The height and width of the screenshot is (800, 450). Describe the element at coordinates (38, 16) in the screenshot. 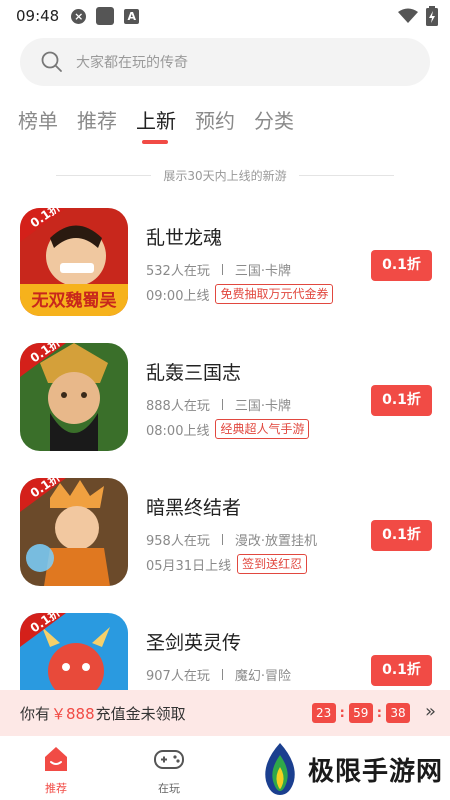

I see `status-time: 09:48` at that location.